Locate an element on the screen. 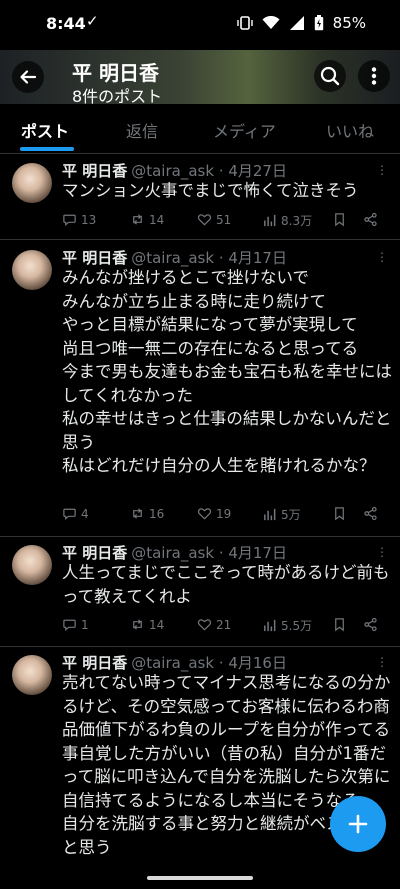 Image resolution: width=400 pixels, height=889 pixels. tweet-actions: 13 14 51 8.3万 is located at coordinates (226, 222).